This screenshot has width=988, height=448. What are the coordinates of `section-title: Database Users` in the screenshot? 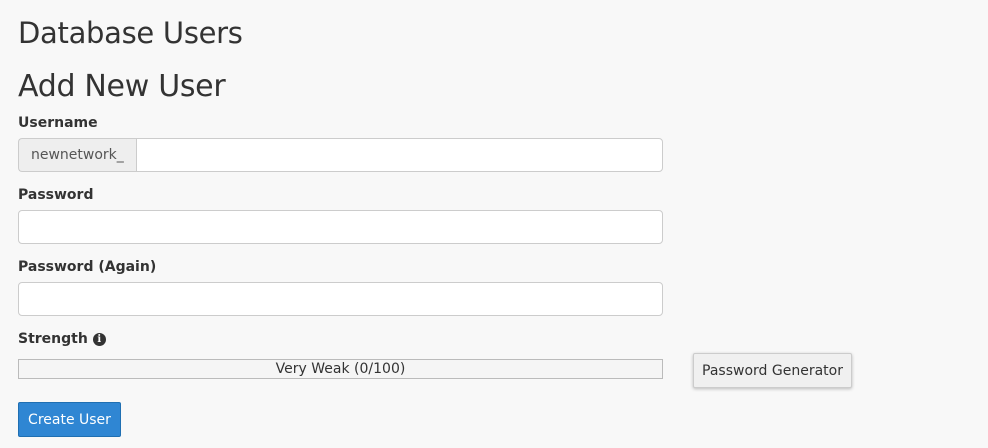 It's located at (130, 33).